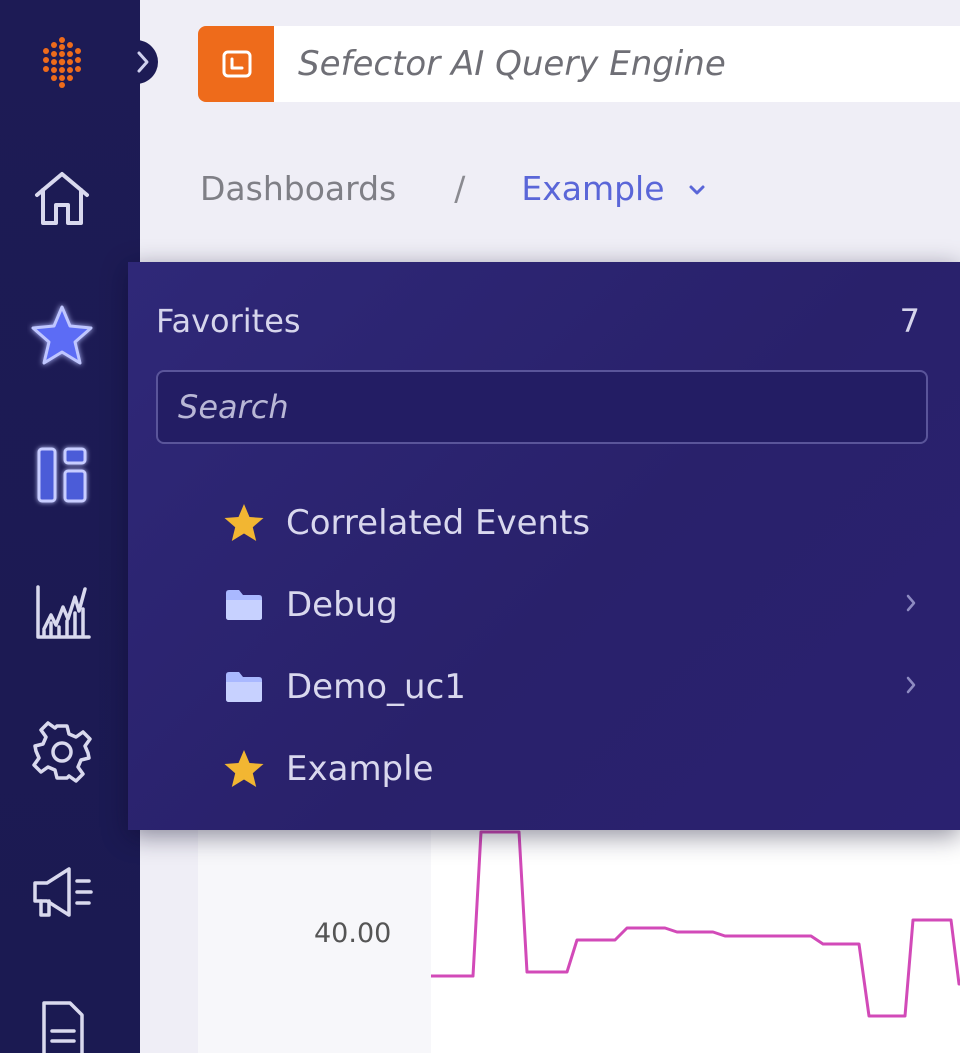  Describe the element at coordinates (62, 62) in the screenshot. I see `logo-icon` at that location.